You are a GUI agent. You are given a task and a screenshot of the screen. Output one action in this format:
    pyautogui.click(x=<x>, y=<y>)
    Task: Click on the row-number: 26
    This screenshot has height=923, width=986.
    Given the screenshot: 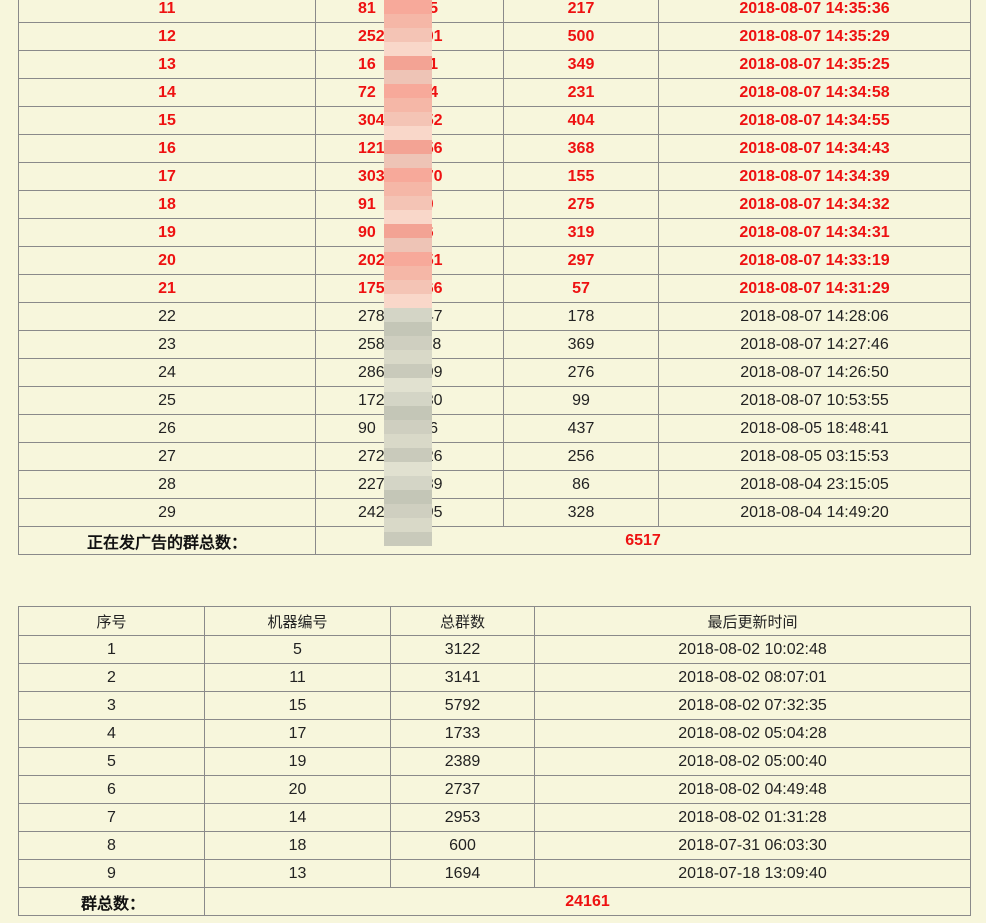 What is the action you would take?
    pyautogui.click(x=167, y=428)
    